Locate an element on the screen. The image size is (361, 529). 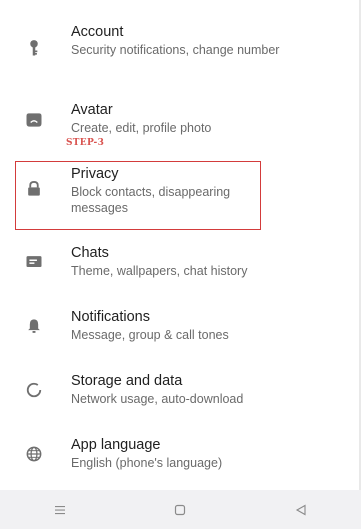
home-square-icon is located at coordinates (180, 510).